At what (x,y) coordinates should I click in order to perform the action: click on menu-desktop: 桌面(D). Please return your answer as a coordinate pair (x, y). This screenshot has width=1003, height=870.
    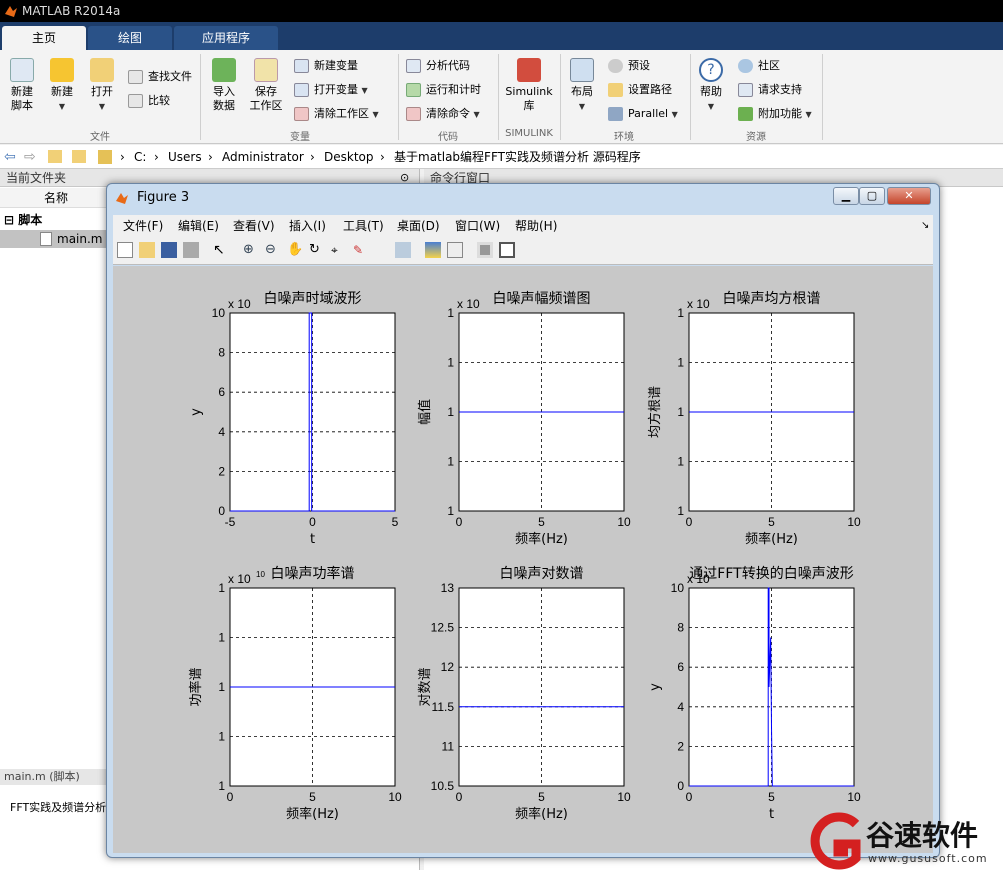
    Looking at the image, I should click on (418, 226).